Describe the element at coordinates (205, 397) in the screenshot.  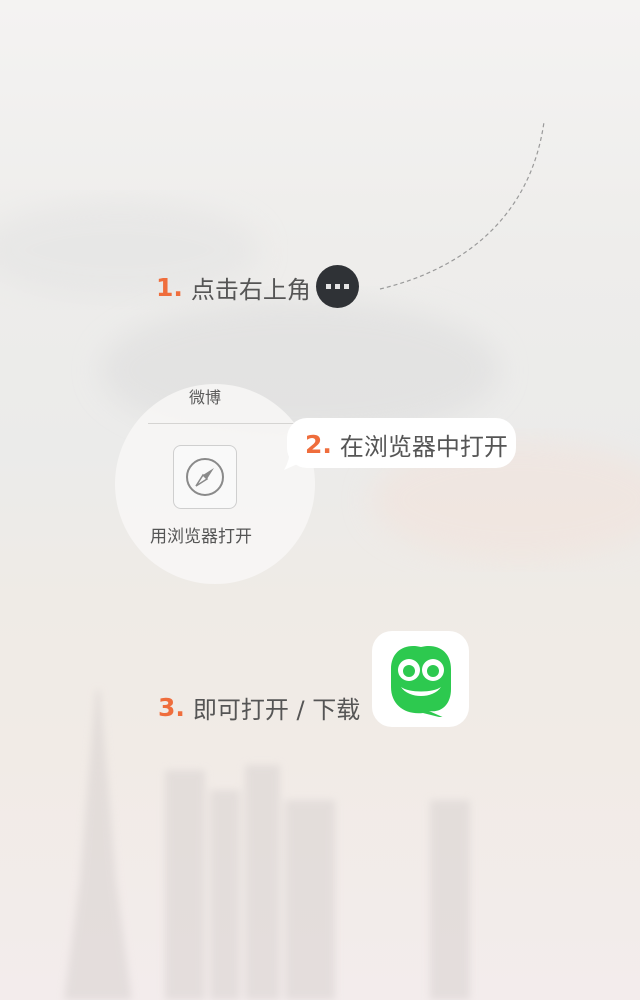
I see `menu-title: 微博` at that location.